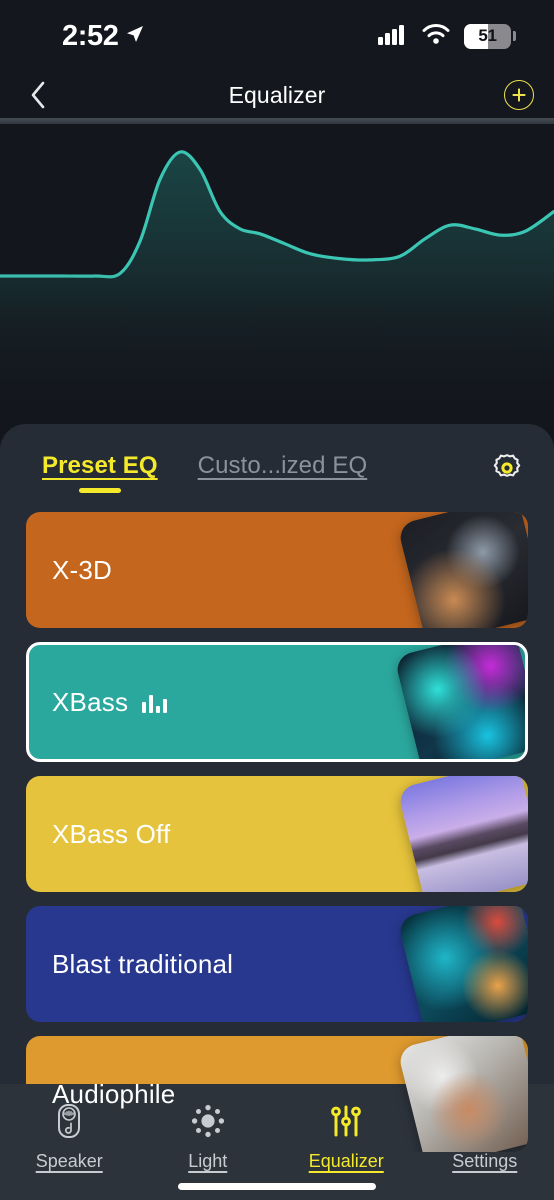 Image resolution: width=554 pixels, height=1200 pixels. Describe the element at coordinates (277, 964) in the screenshot. I see `preset-card: Blast traditional` at that location.